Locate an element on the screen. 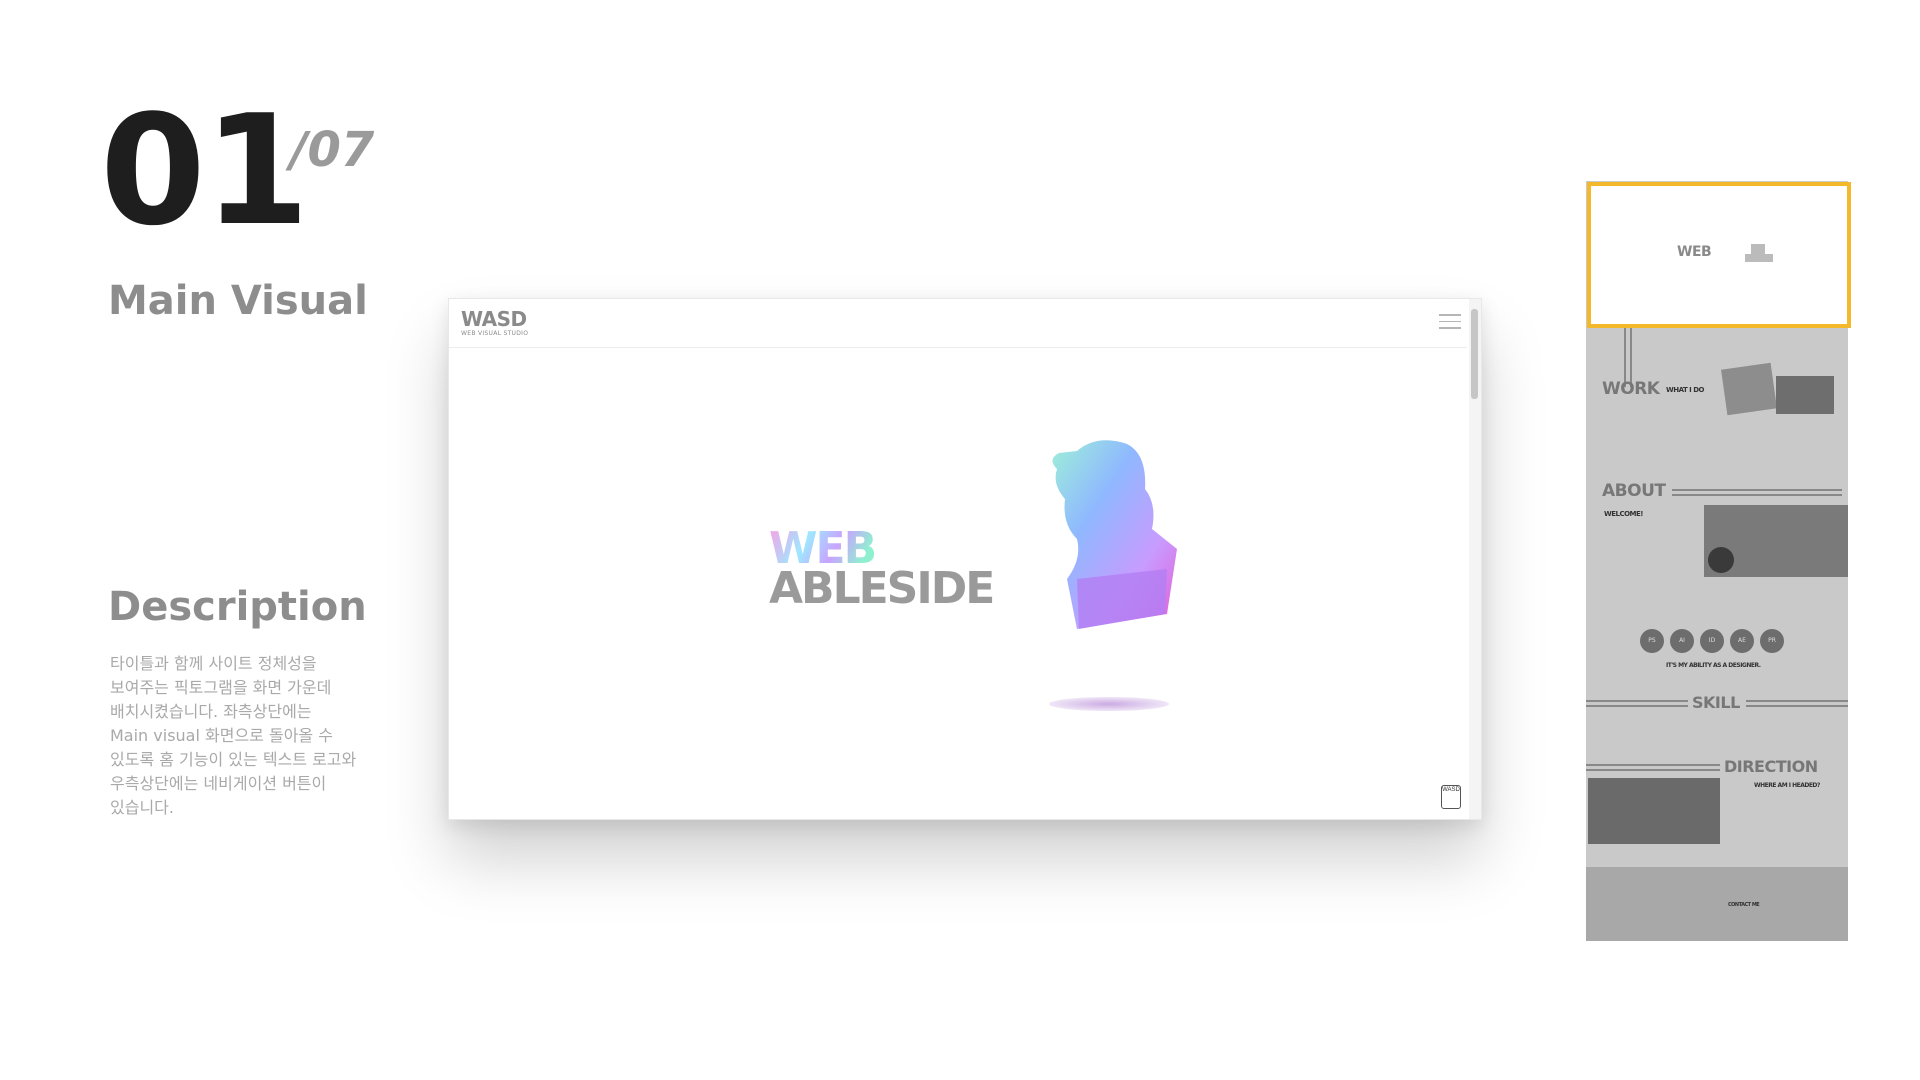  avatar is located at coordinates (1721, 560).